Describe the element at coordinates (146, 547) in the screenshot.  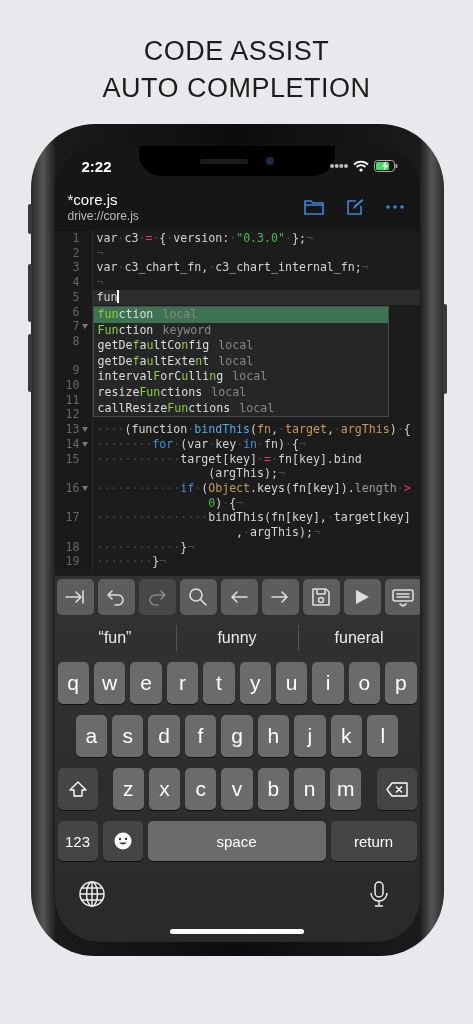
I see `code-line: ············}¬` at that location.